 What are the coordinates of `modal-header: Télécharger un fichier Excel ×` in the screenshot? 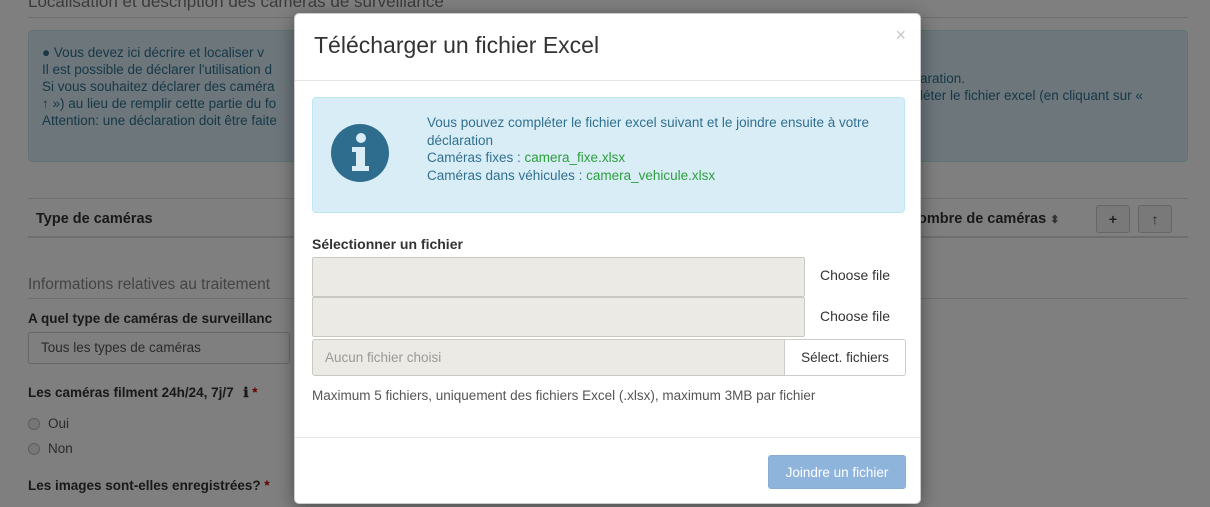 It's located at (607, 47).